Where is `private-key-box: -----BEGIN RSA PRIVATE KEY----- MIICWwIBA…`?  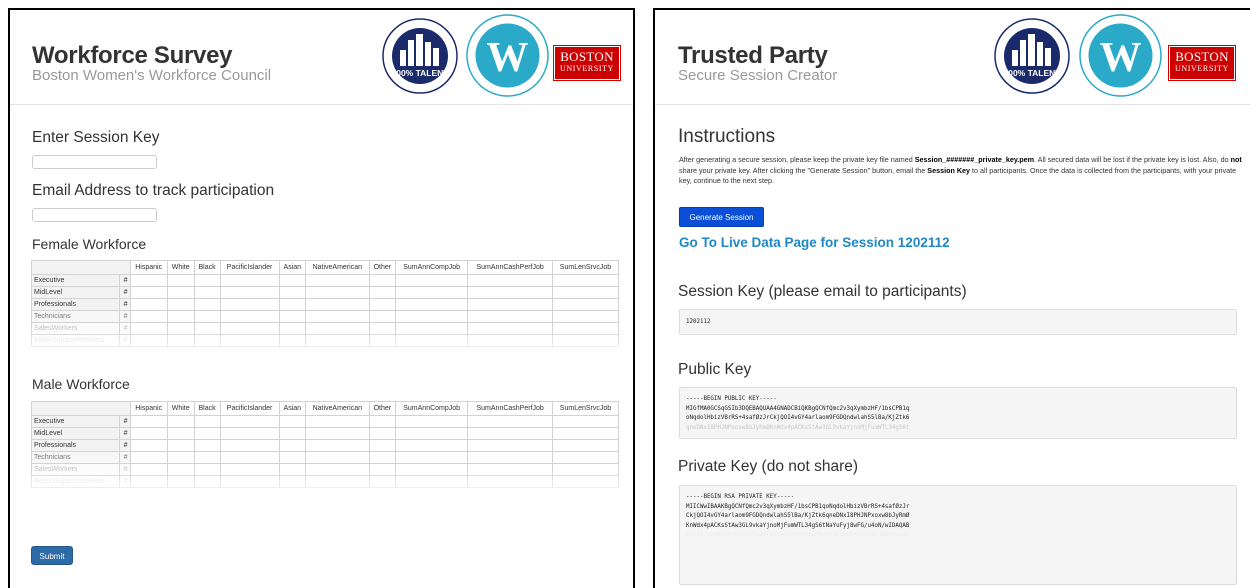
private-key-box: -----BEGIN RSA PRIVATE KEY----- MIICWwIBA… is located at coordinates (958, 535).